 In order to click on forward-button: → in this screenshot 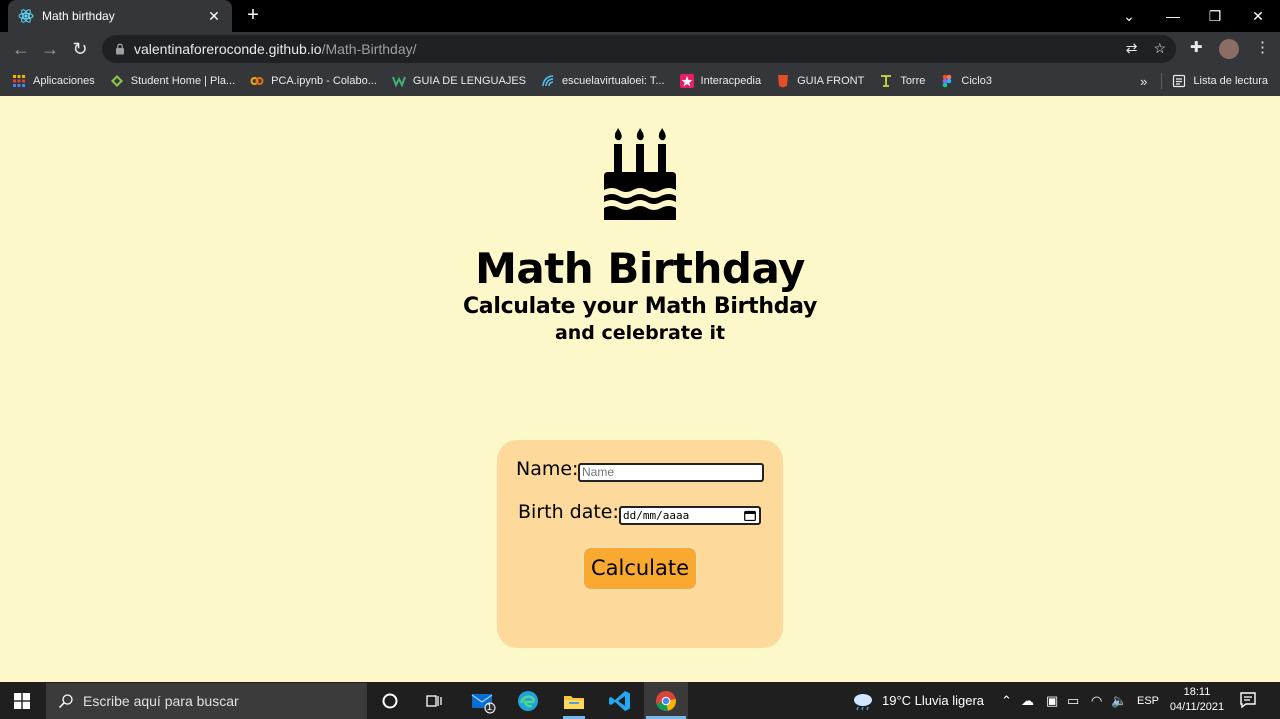, I will do `click(50, 49)`.